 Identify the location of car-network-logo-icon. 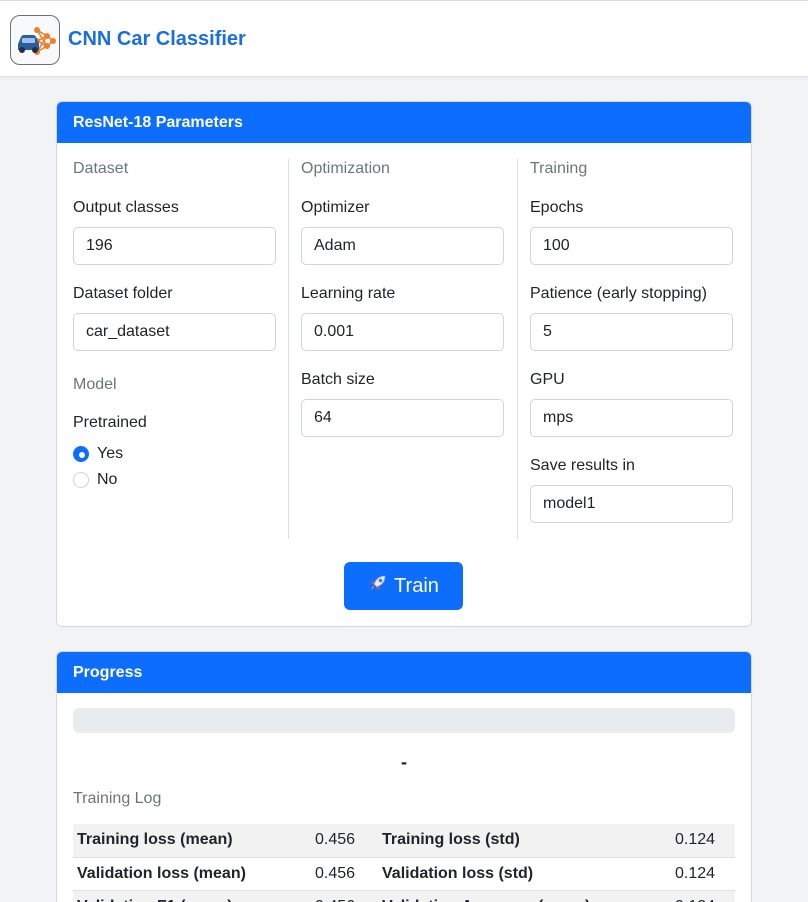
(35, 40).